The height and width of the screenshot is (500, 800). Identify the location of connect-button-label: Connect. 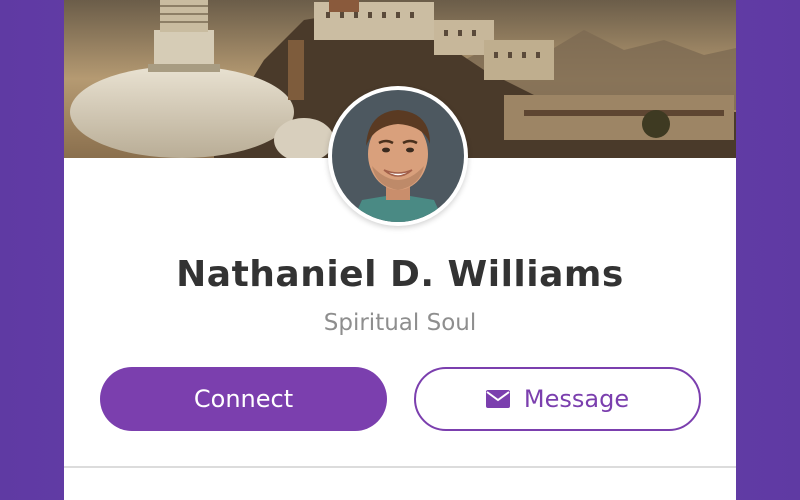
(243, 399).